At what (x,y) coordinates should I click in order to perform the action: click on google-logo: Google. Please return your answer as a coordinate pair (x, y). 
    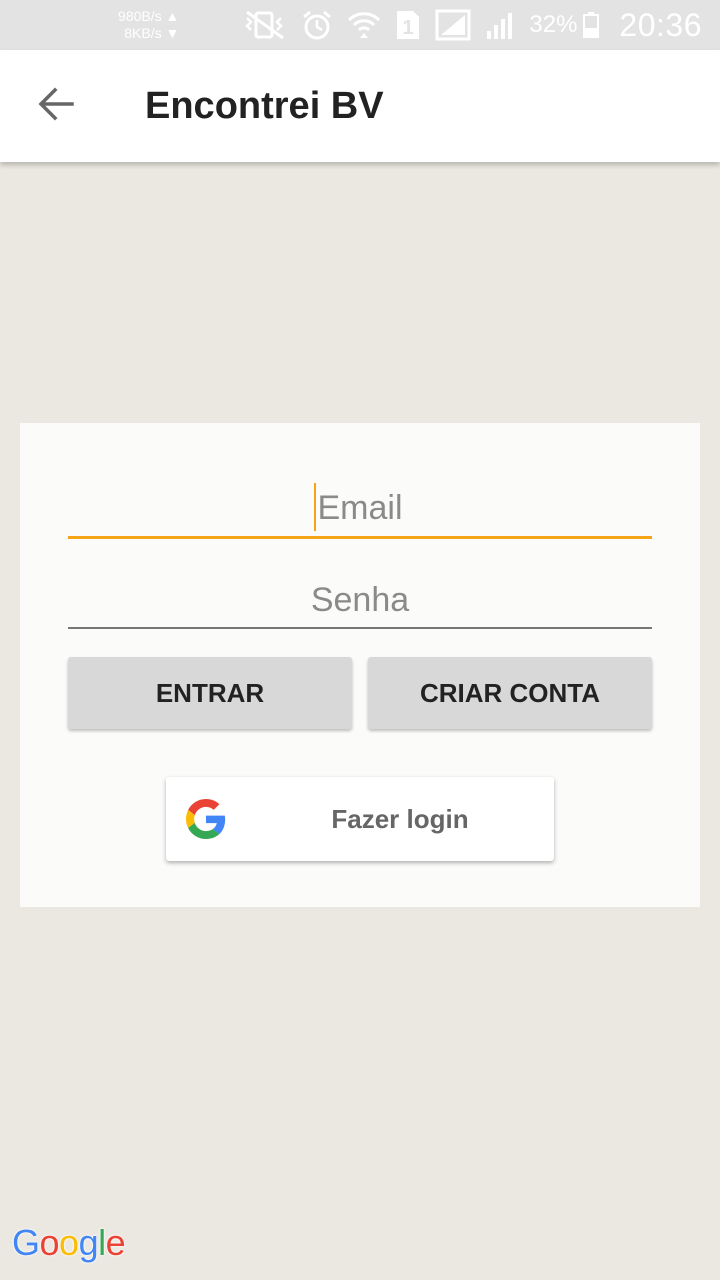
    Looking at the image, I should click on (69, 1243).